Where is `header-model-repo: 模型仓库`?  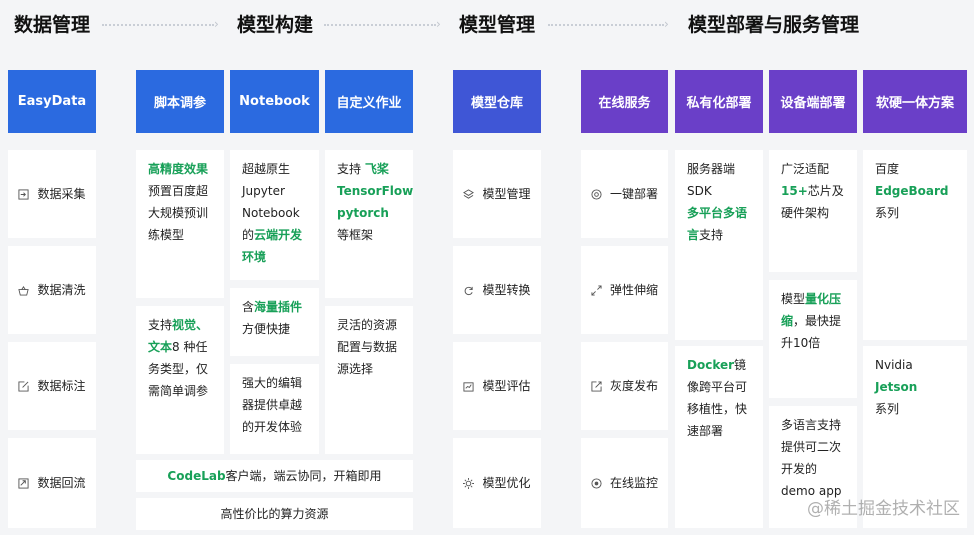
header-model-repo: 模型仓库 is located at coordinates (497, 101).